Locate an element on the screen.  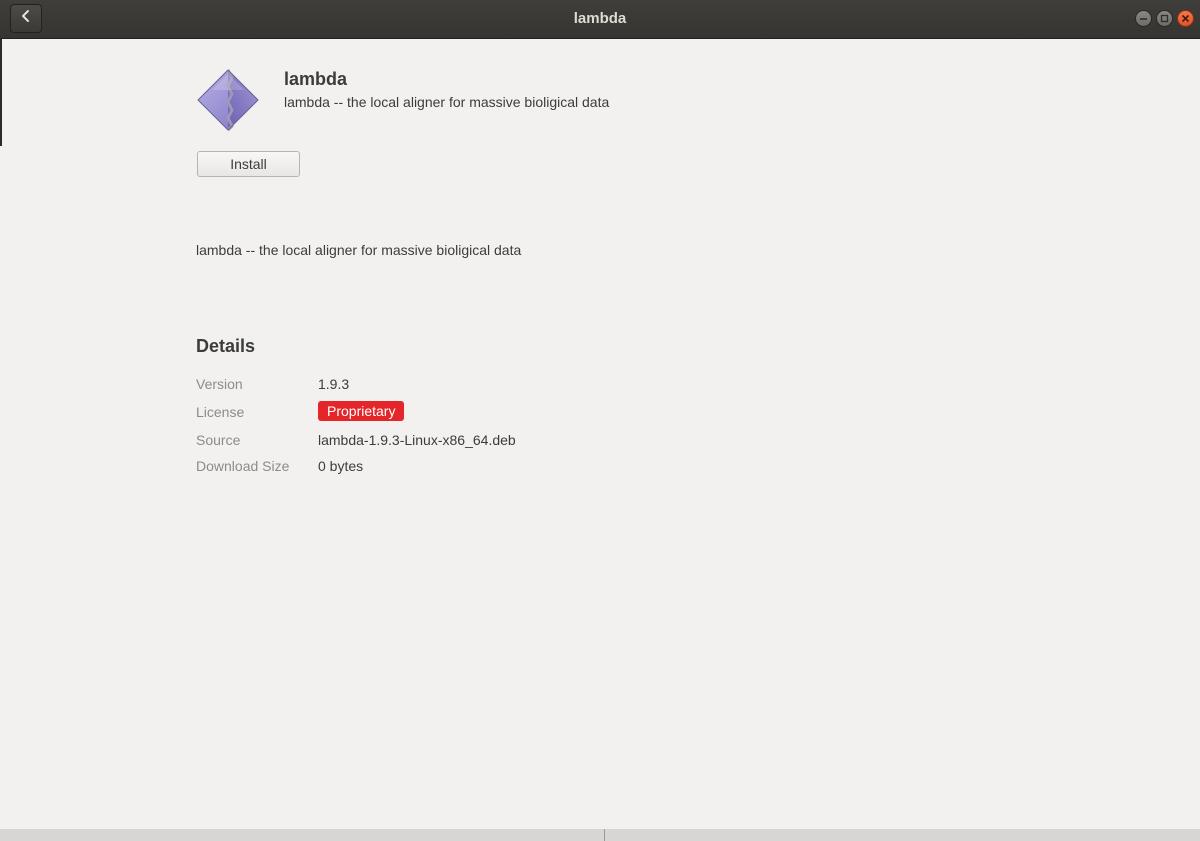
maximize-button is located at coordinates (1164, 18).